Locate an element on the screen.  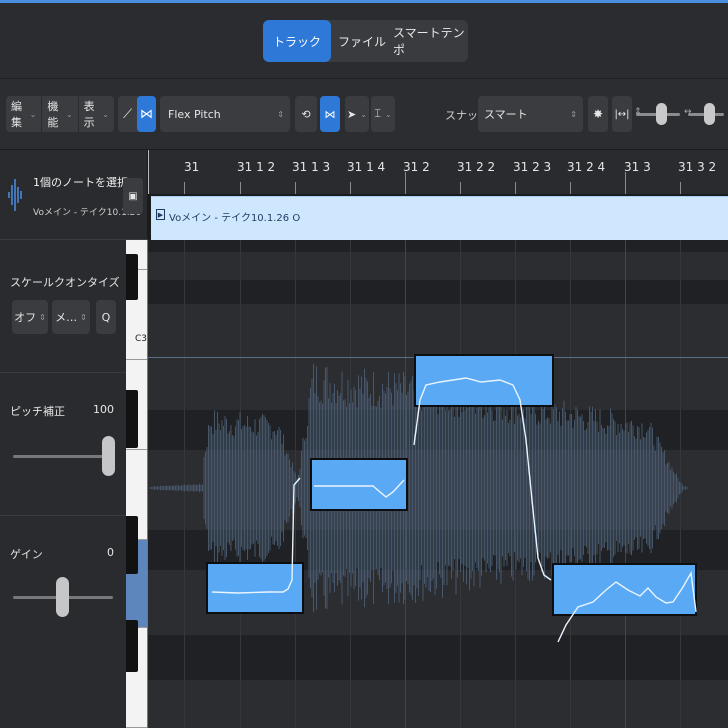
horizontal-zoom-knob is located at coordinates (709, 114).